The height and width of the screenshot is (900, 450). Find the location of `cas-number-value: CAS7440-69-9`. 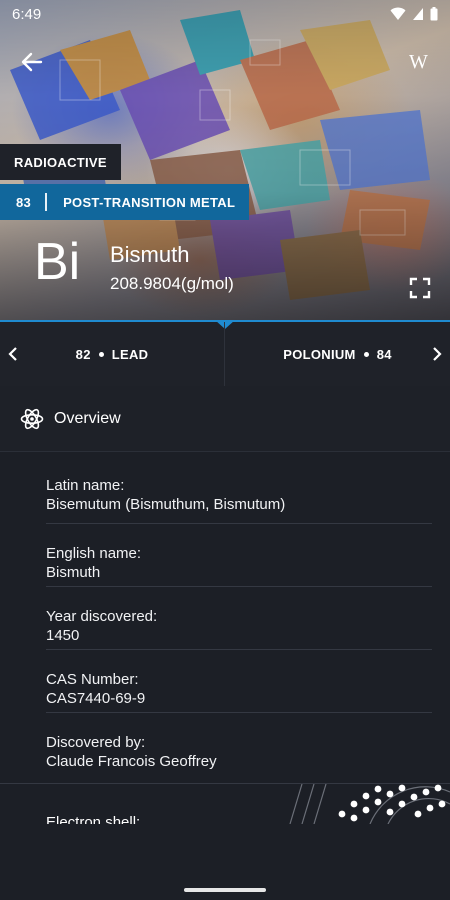

cas-number-value: CAS7440-69-9 is located at coordinates (96, 698).